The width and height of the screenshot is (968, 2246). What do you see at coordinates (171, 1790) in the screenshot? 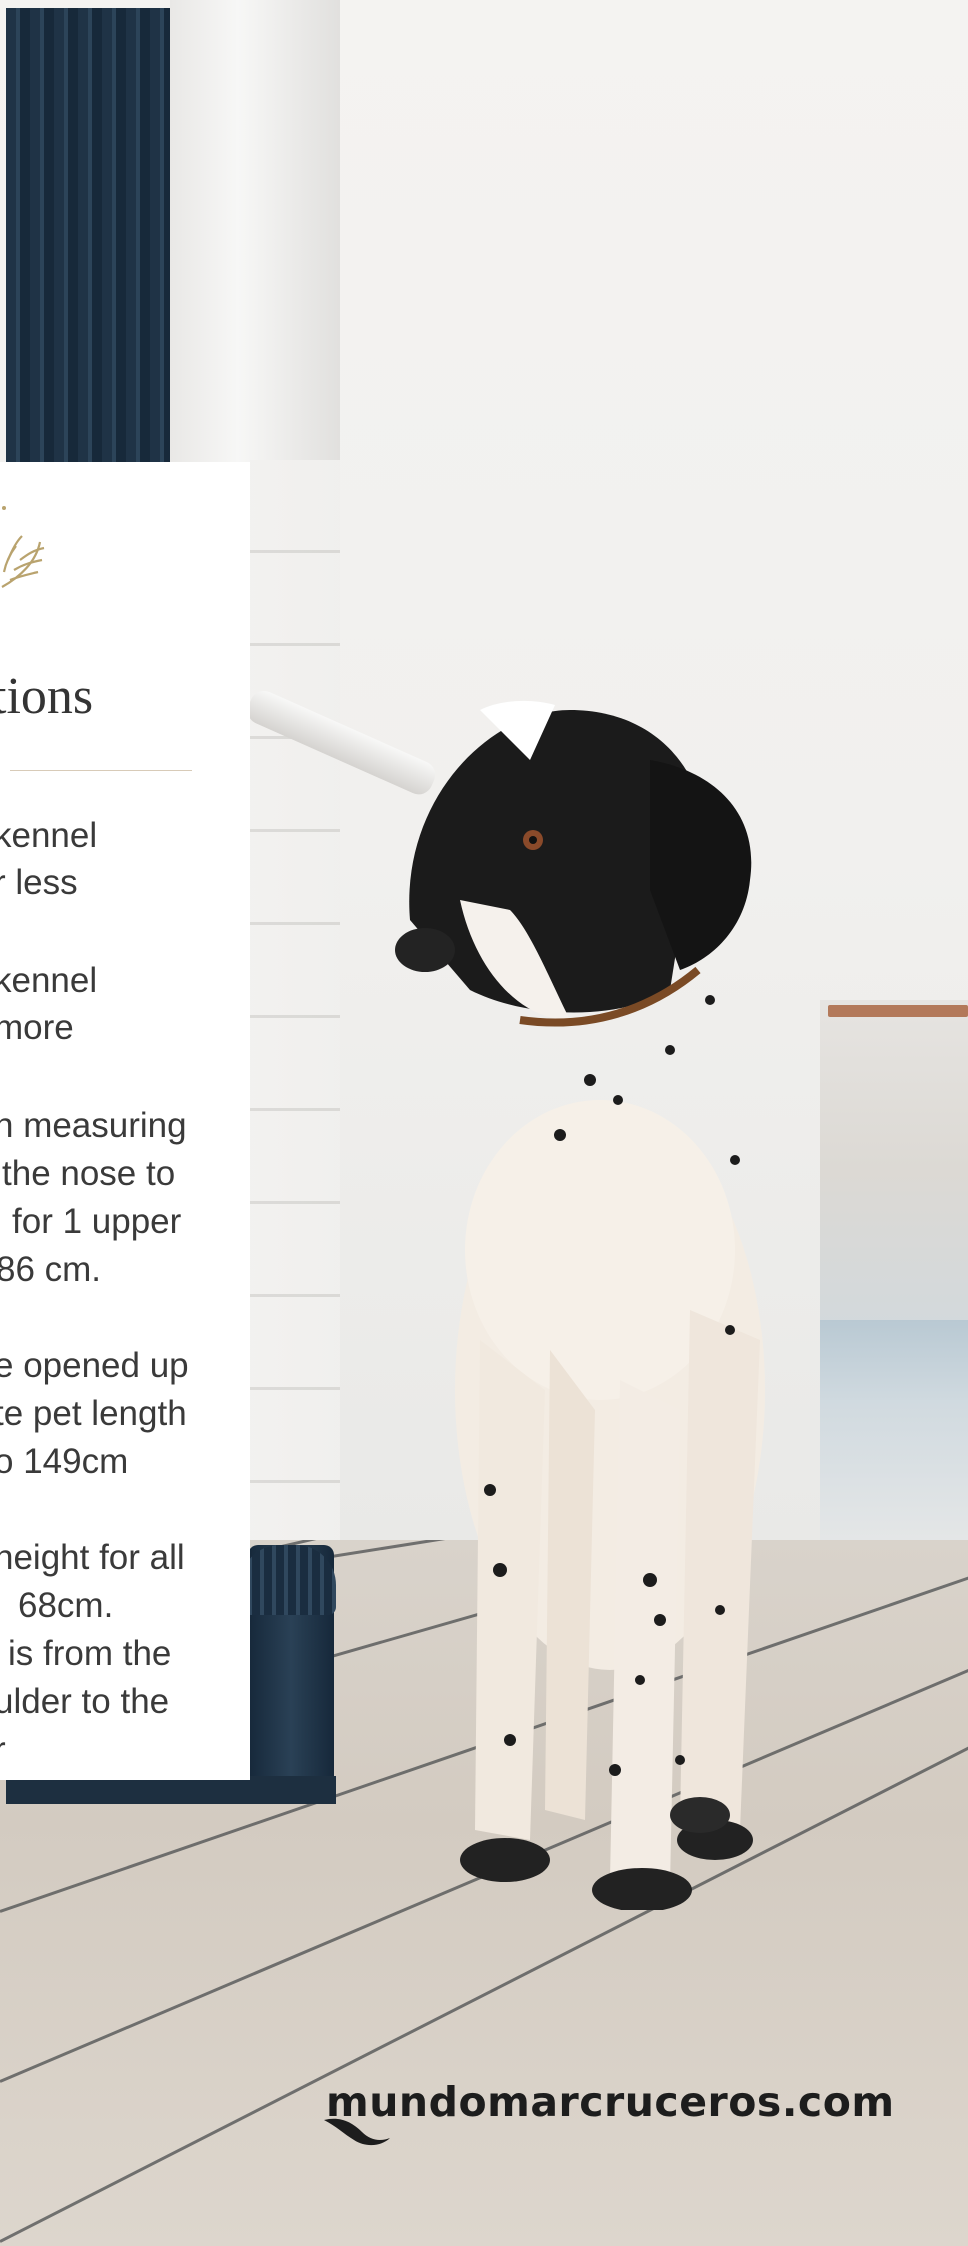
I see `navy-base-strip` at bounding box center [171, 1790].